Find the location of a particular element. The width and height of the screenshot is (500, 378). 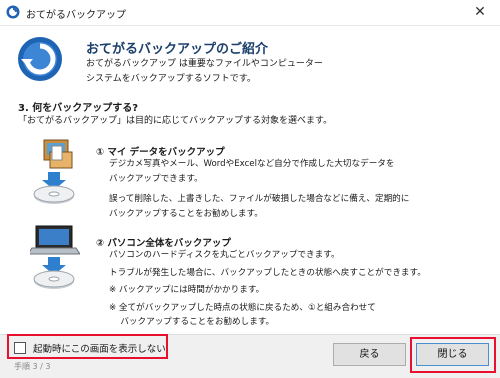

dont-show-label: 起動時にこの画面を表示しない is located at coordinates (99, 348).